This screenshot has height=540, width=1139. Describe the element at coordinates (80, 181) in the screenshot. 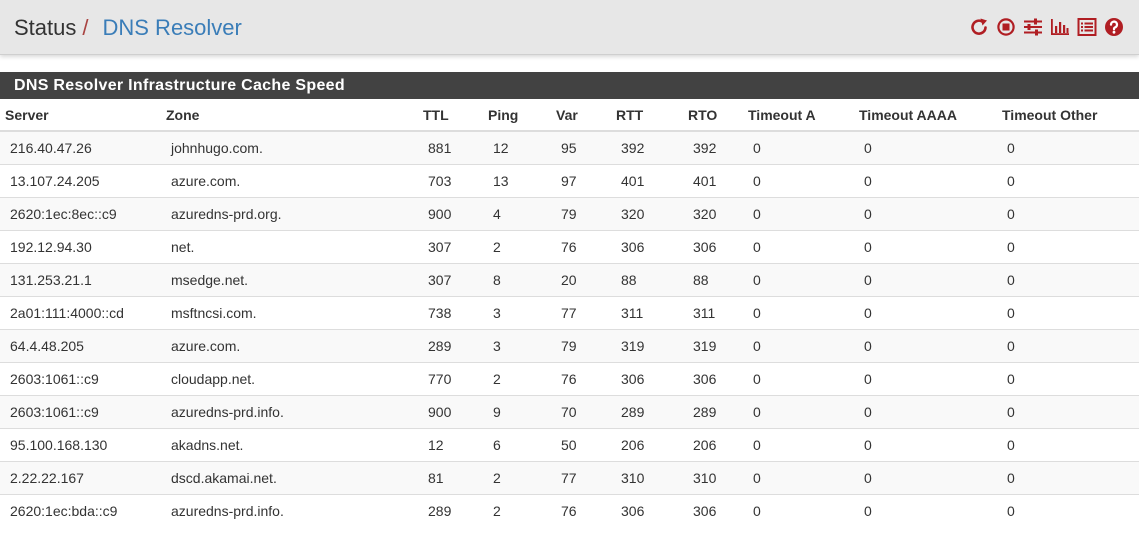

I see `cell-server: 13.107.24.205` at that location.